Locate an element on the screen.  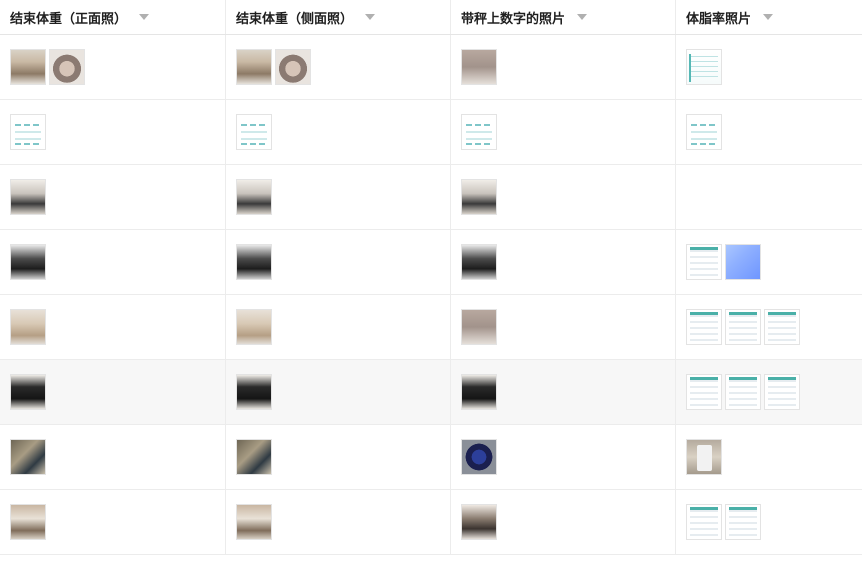
column-header-side-photo: 结束体重（侧面照） is located at coordinates (338, 17).